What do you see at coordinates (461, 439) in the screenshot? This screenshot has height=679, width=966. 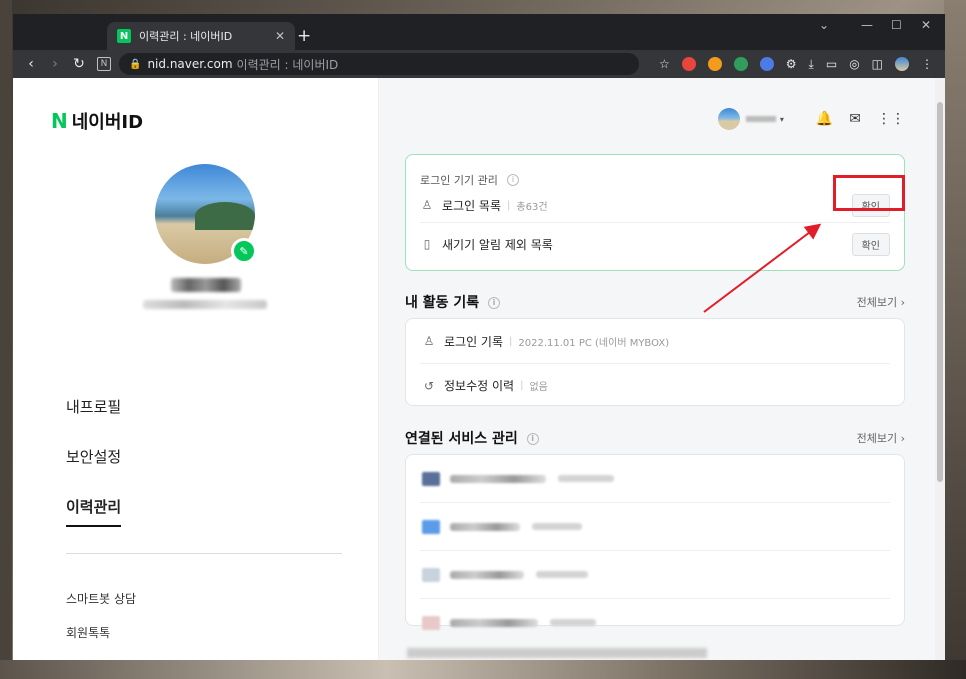 I see `connected-title-text: 연결된 서비스 관리` at bounding box center [461, 439].